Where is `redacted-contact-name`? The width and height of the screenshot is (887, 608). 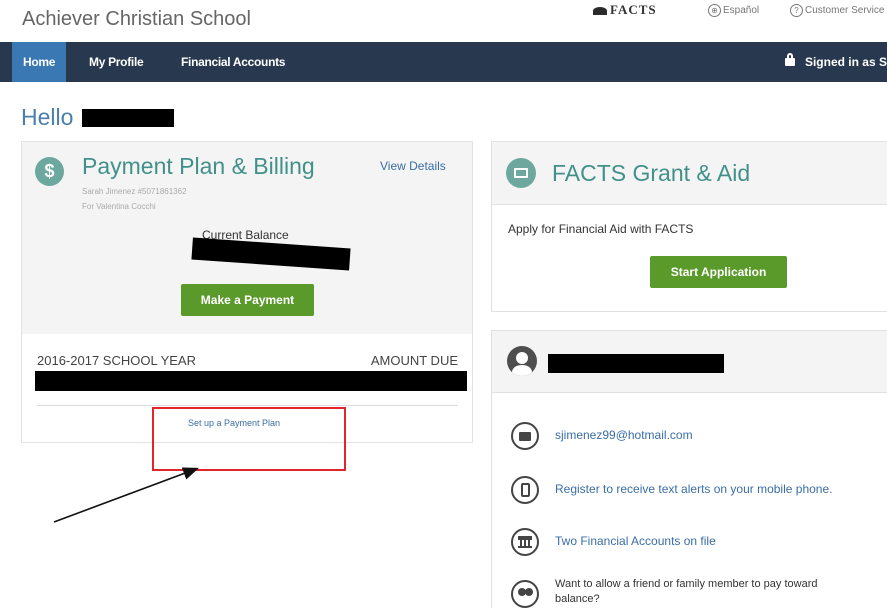 redacted-contact-name is located at coordinates (636, 363).